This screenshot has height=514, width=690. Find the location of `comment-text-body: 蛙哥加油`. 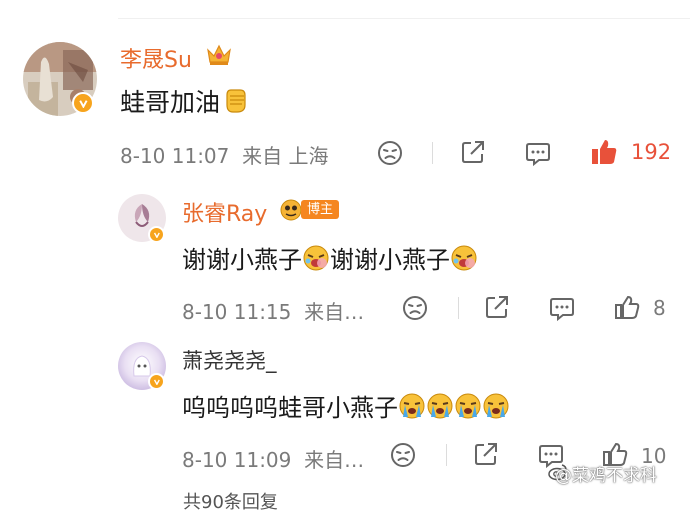

comment-text-body: 蛙哥加油 is located at coordinates (170, 102).